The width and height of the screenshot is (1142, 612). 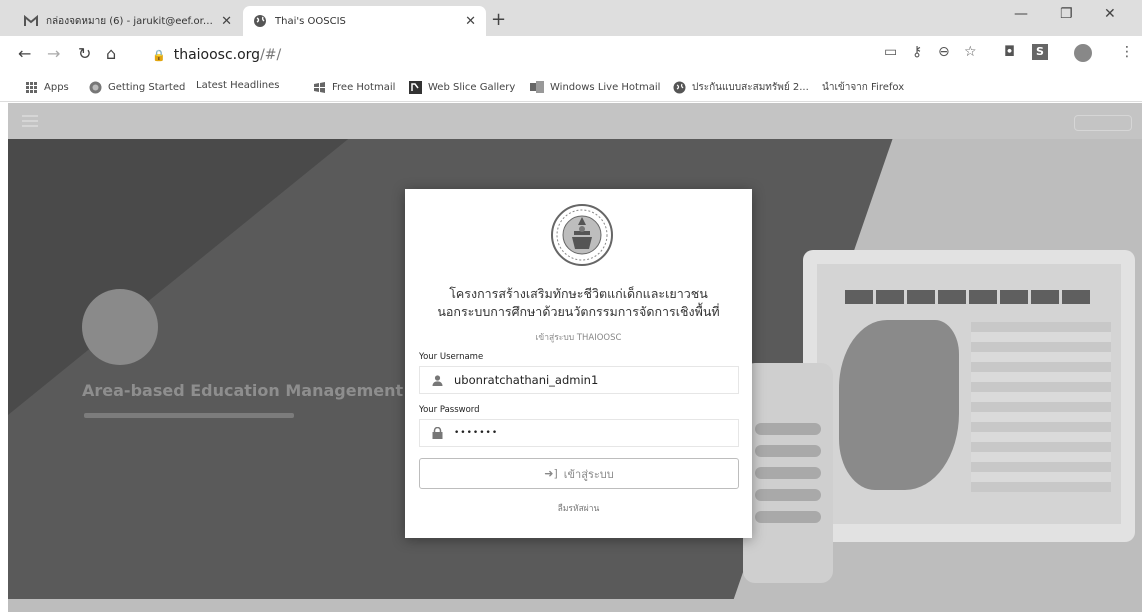 What do you see at coordinates (46, 87) in the screenshot?
I see `bookmark-apps: Apps` at bounding box center [46, 87].